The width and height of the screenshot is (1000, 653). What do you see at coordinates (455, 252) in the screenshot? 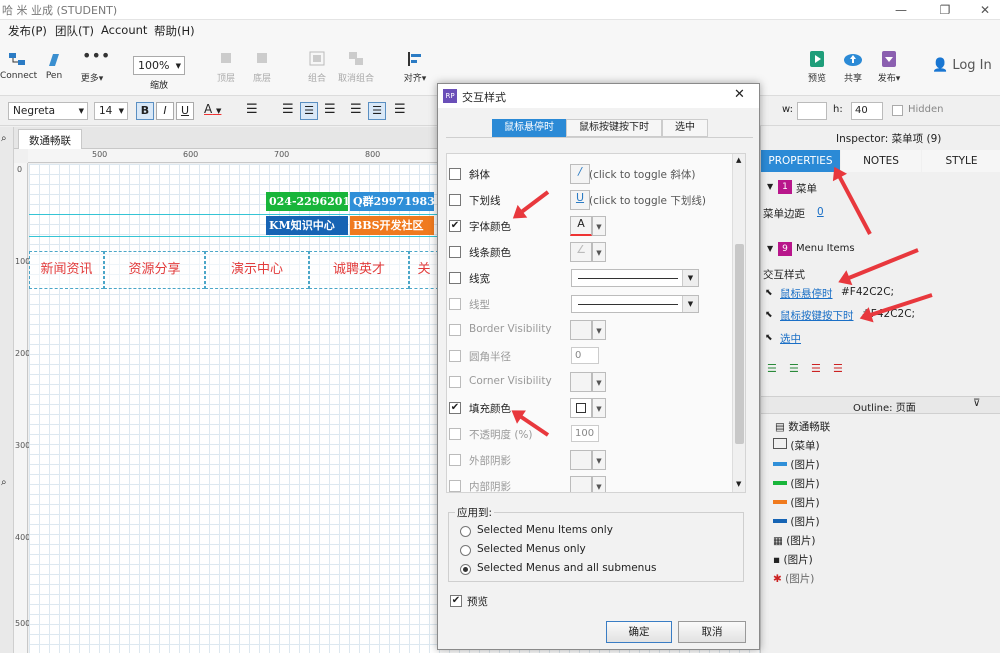
I see `line-color-checkbox` at bounding box center [455, 252].